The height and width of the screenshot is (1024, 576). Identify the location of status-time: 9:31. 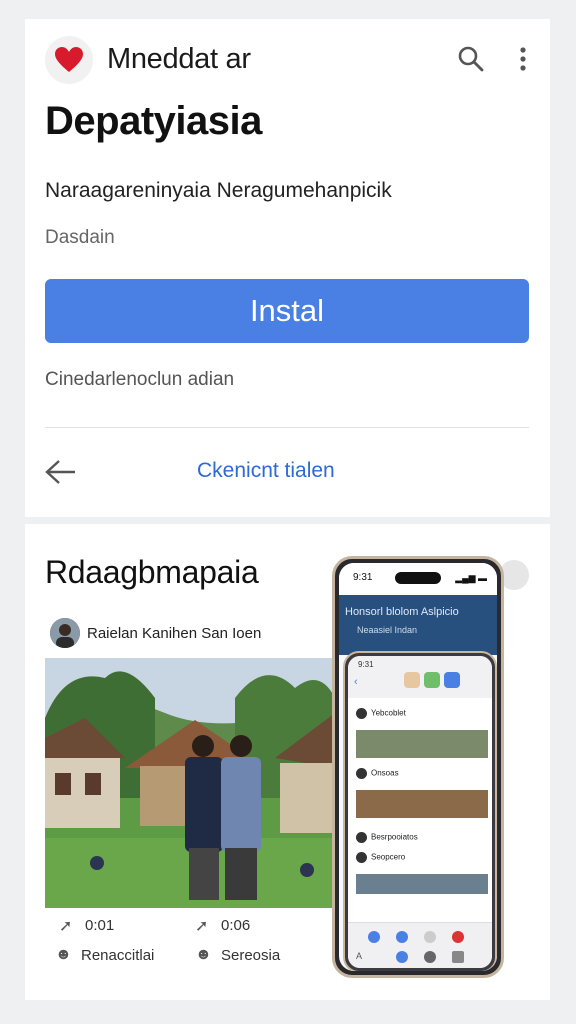
(363, 577).